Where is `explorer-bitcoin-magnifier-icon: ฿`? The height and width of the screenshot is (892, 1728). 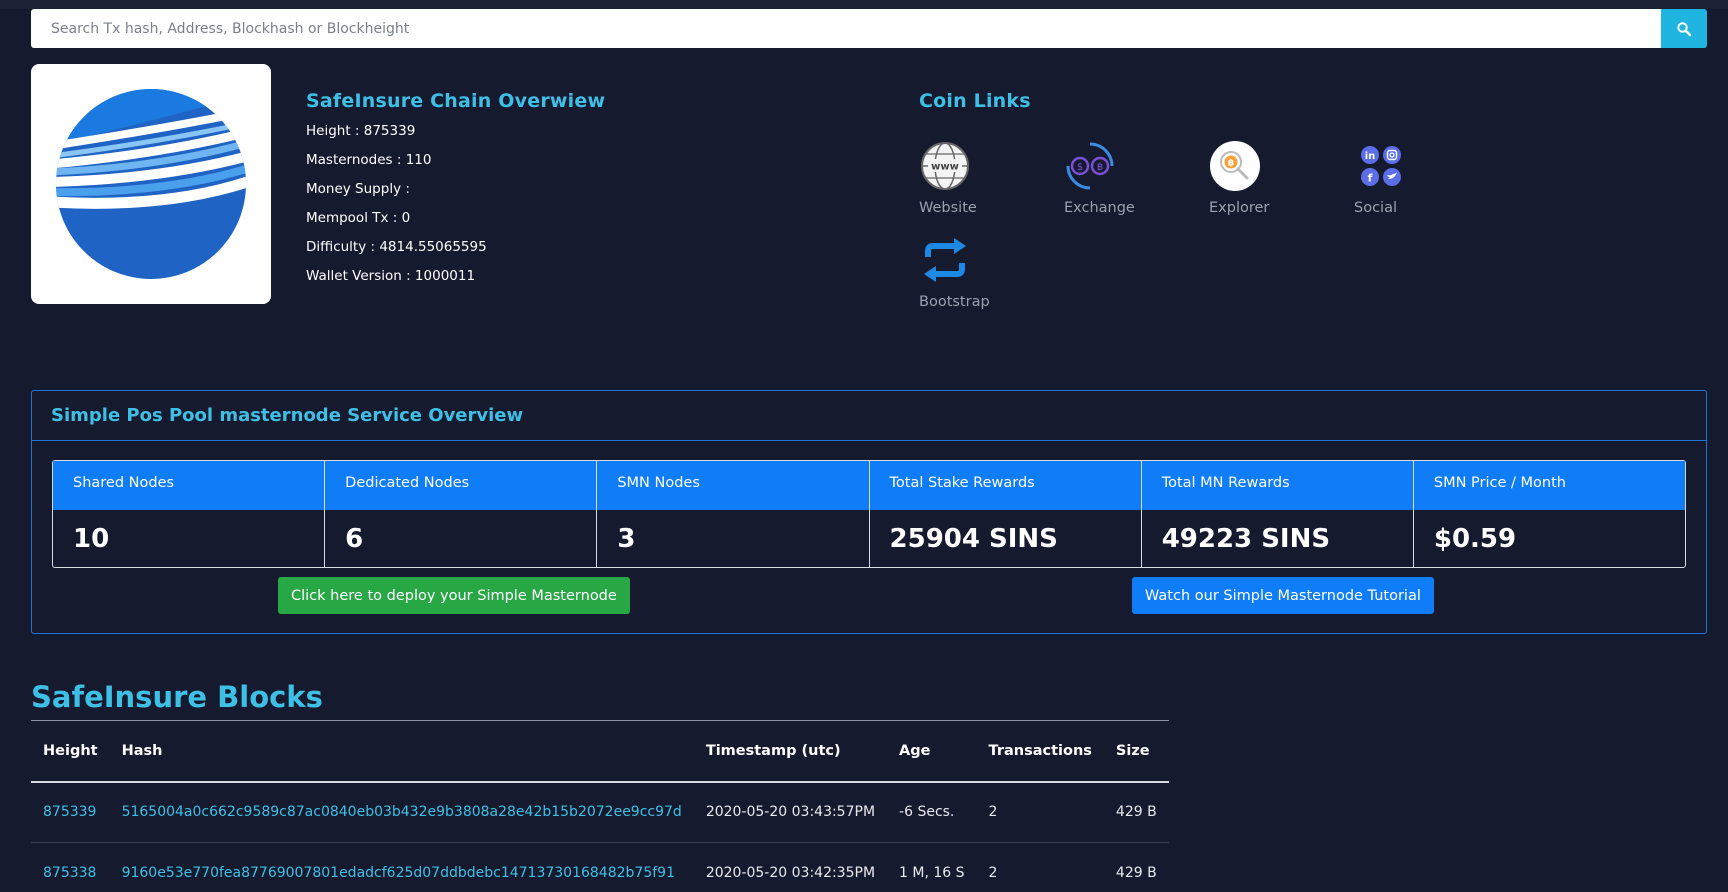 explorer-bitcoin-magnifier-icon: ฿ is located at coordinates (1235, 166).